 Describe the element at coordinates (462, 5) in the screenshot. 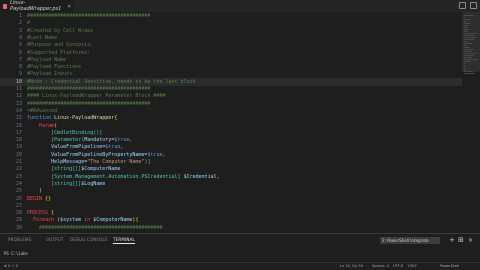

I see `split-editor-icon` at that location.